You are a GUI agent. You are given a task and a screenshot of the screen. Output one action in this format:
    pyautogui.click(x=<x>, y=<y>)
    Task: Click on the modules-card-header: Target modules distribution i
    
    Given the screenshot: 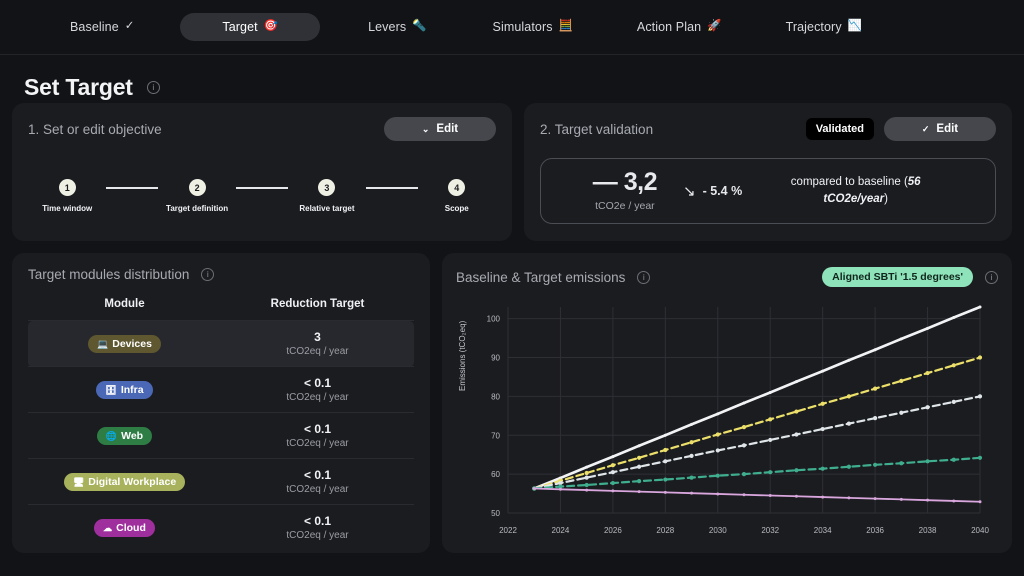 What is the action you would take?
    pyautogui.click(x=221, y=274)
    